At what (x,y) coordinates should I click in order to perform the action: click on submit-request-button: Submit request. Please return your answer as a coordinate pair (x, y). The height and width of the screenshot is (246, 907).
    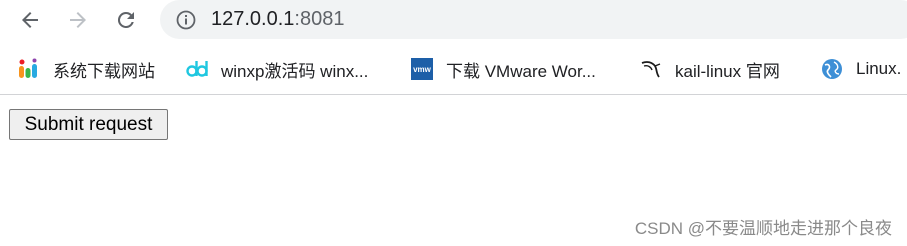
    Looking at the image, I should click on (88, 124).